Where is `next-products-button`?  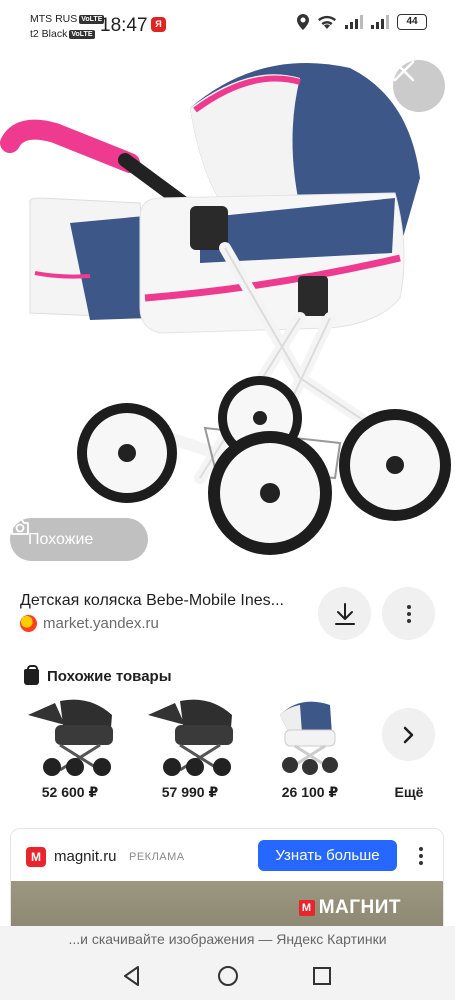 next-products-button is located at coordinates (408, 734).